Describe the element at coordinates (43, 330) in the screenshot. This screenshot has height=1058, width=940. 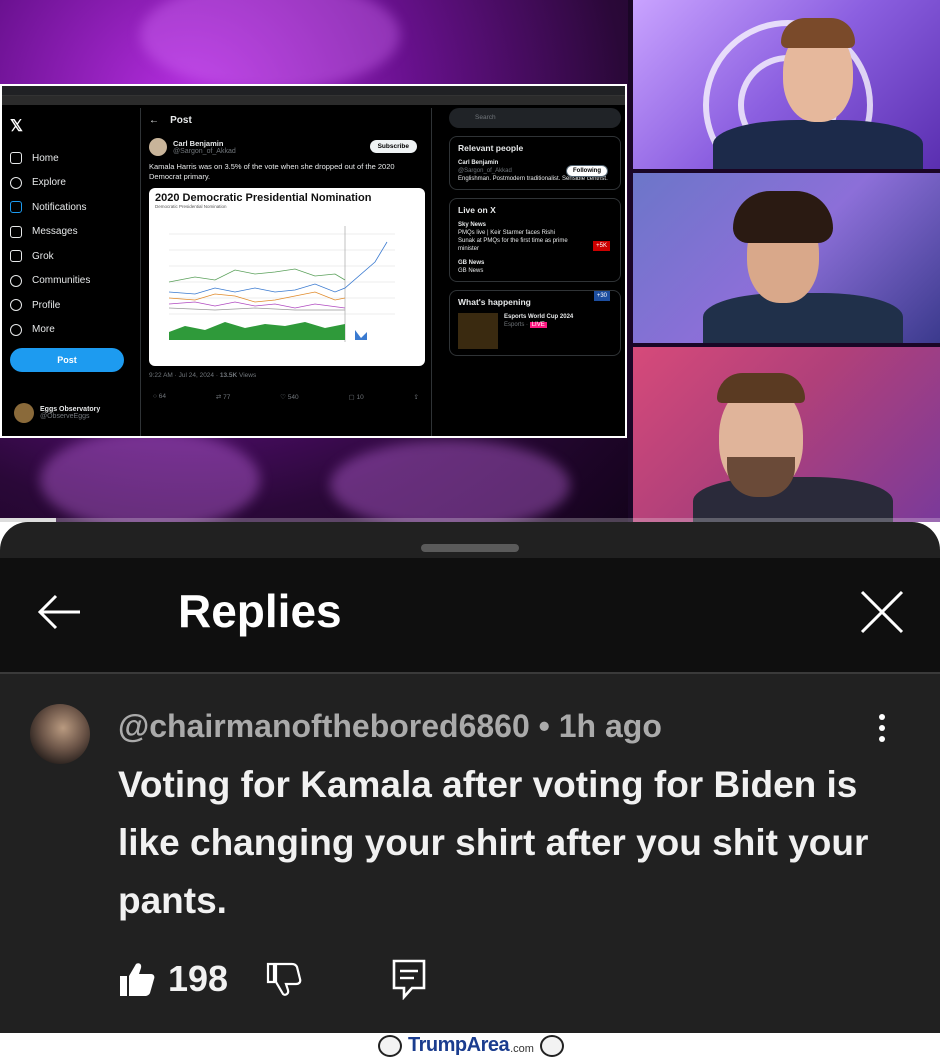
I see `x-nav-label: More` at that location.